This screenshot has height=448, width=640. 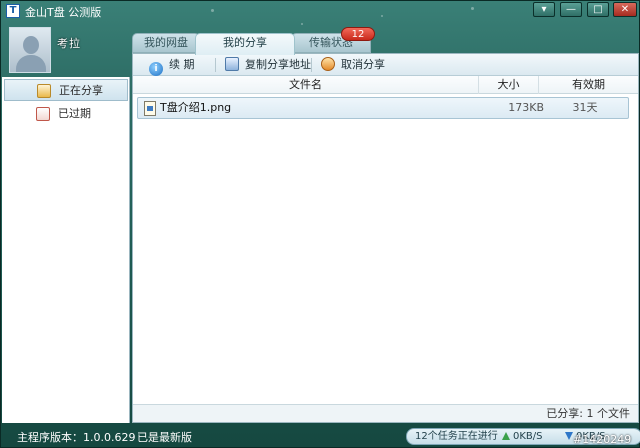 What do you see at coordinates (156, 69) in the screenshot?
I see `info-icon: i` at bounding box center [156, 69].